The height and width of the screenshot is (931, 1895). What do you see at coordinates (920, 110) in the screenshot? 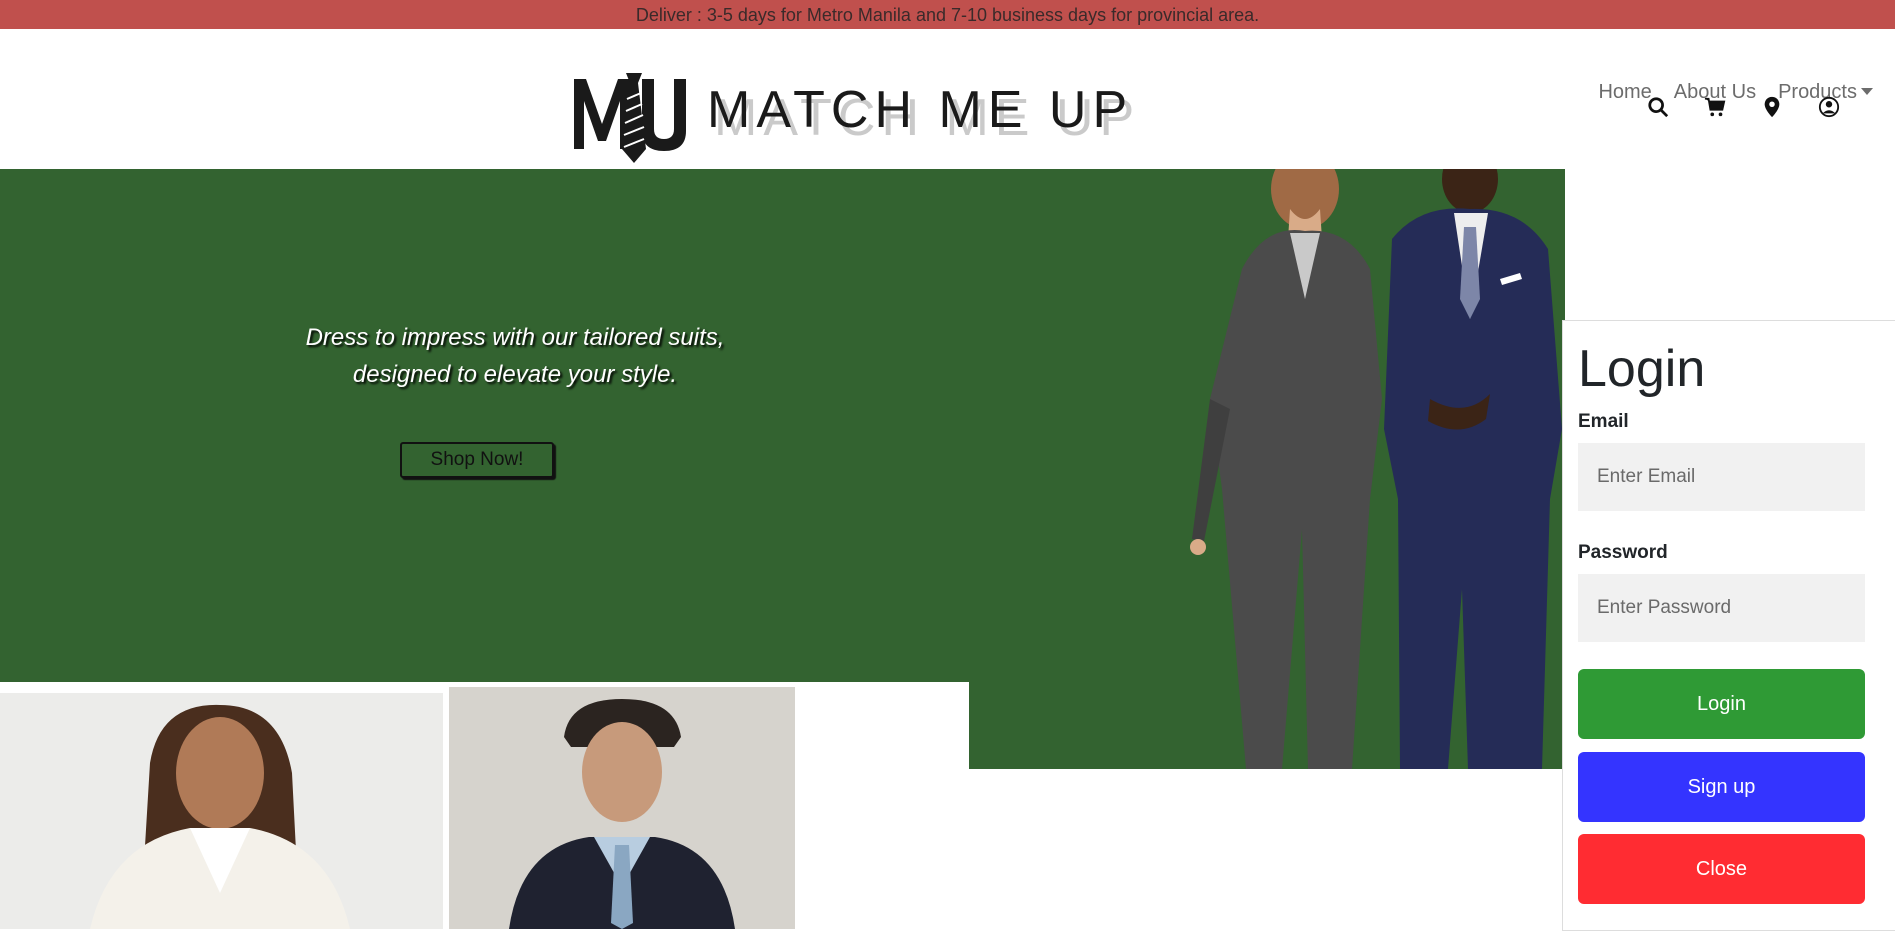
I see `svg-text: MATCH ME UP` at bounding box center [920, 110].